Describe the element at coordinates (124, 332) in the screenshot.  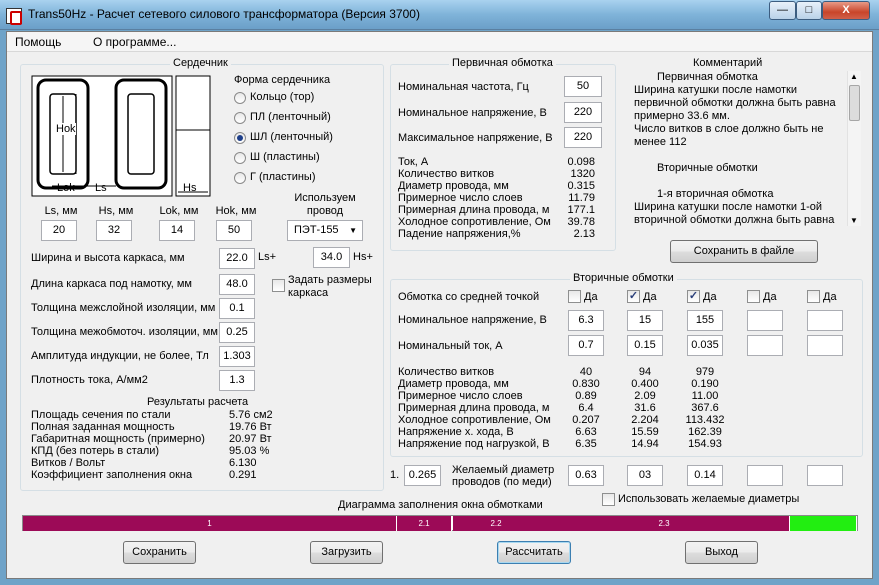
I see `param-label-3: Толщина межобмоточ. изоляции, мм` at that location.